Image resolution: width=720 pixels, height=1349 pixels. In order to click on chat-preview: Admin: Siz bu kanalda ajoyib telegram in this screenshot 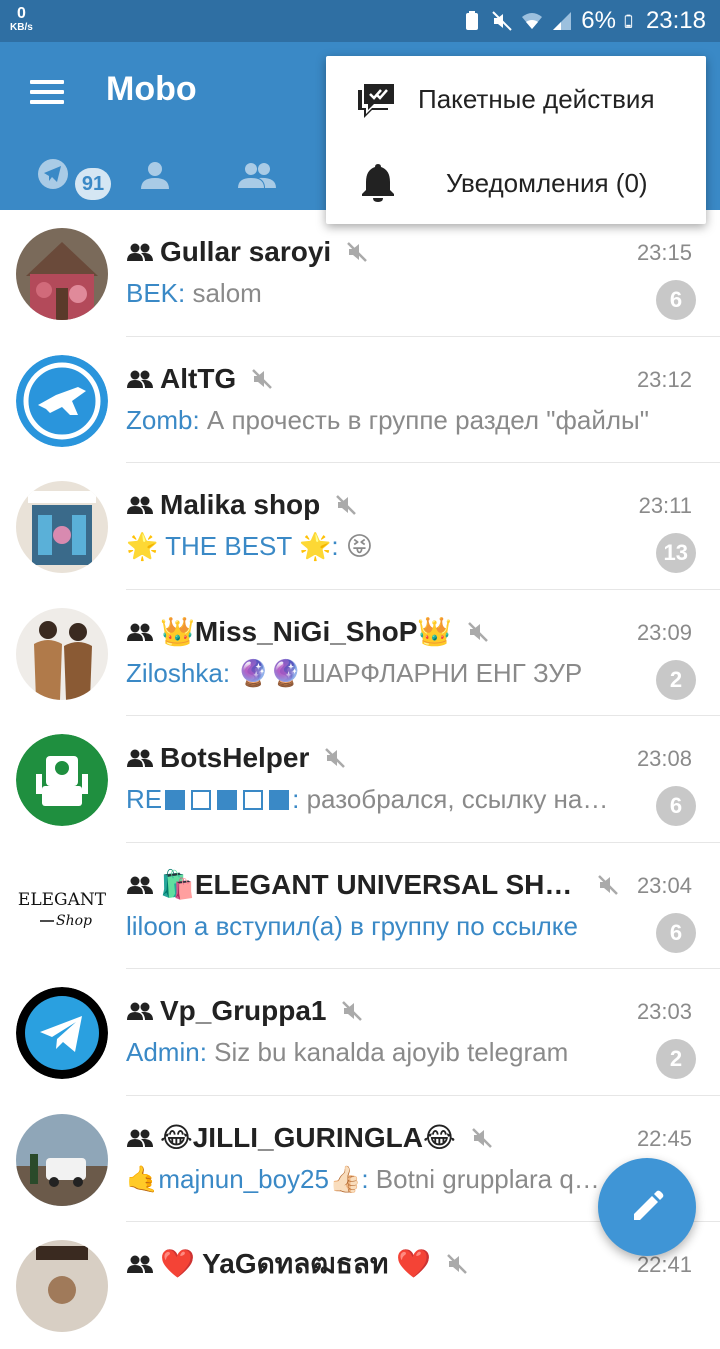, I will do `click(373, 1056)`.